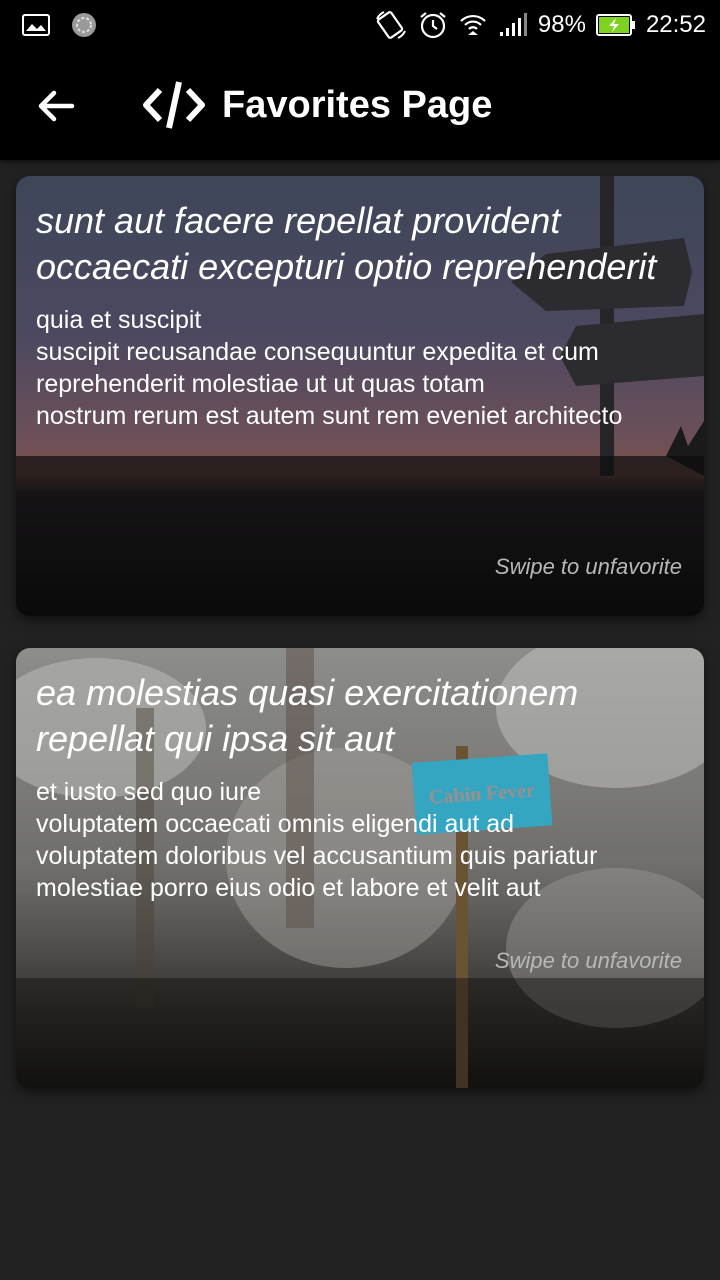 The width and height of the screenshot is (720, 1280). I want to click on rotate-icon, so click(391, 25).